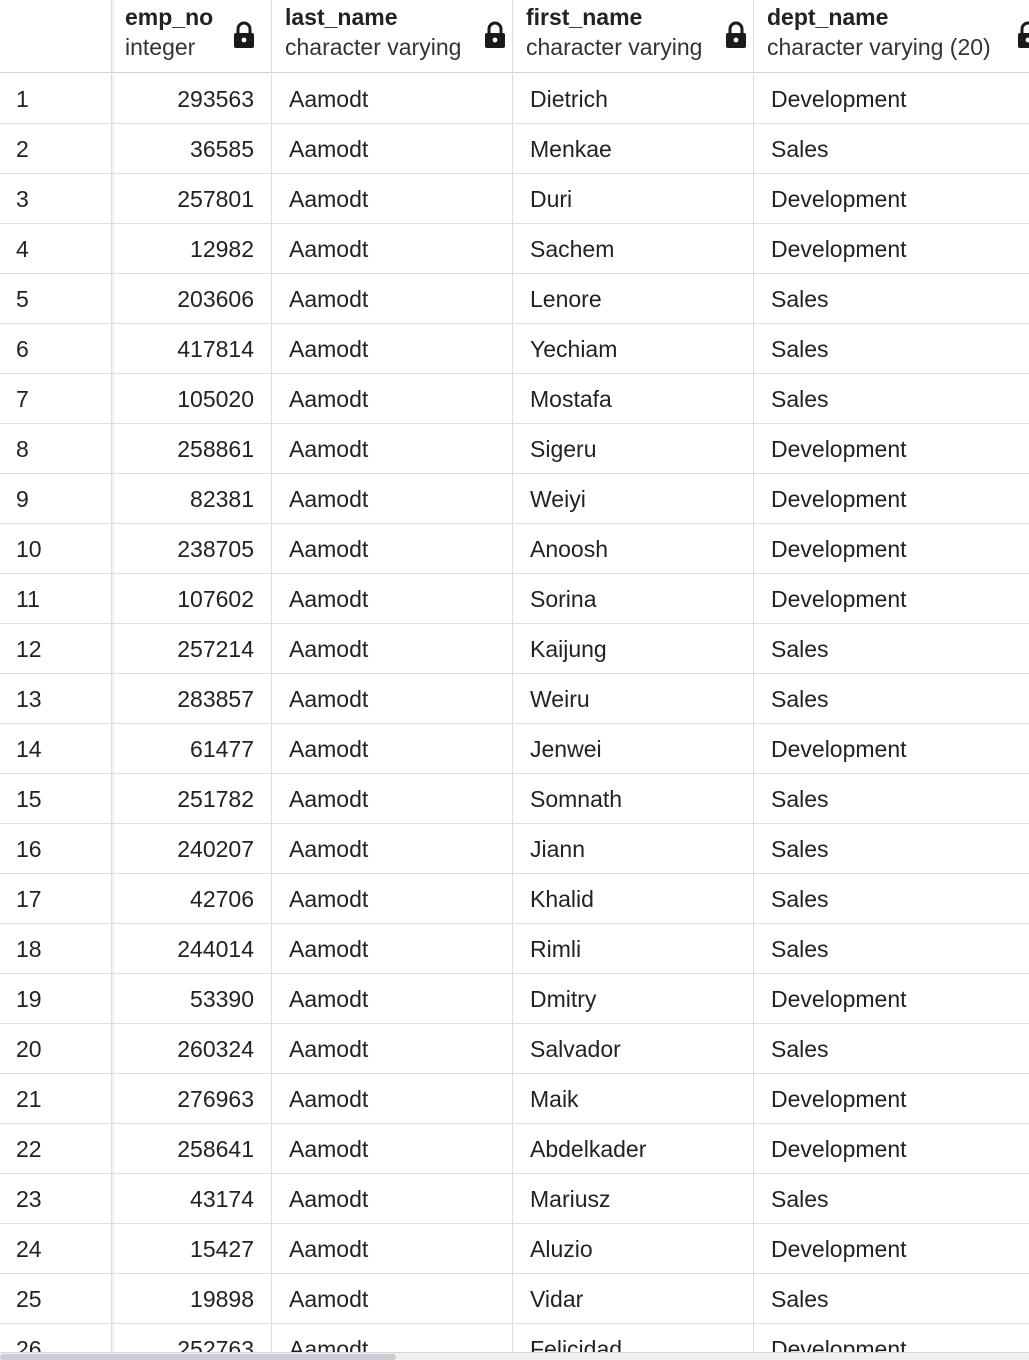  What do you see at coordinates (192, 749) in the screenshot?
I see `cell-emp-no: 61477` at bounding box center [192, 749].